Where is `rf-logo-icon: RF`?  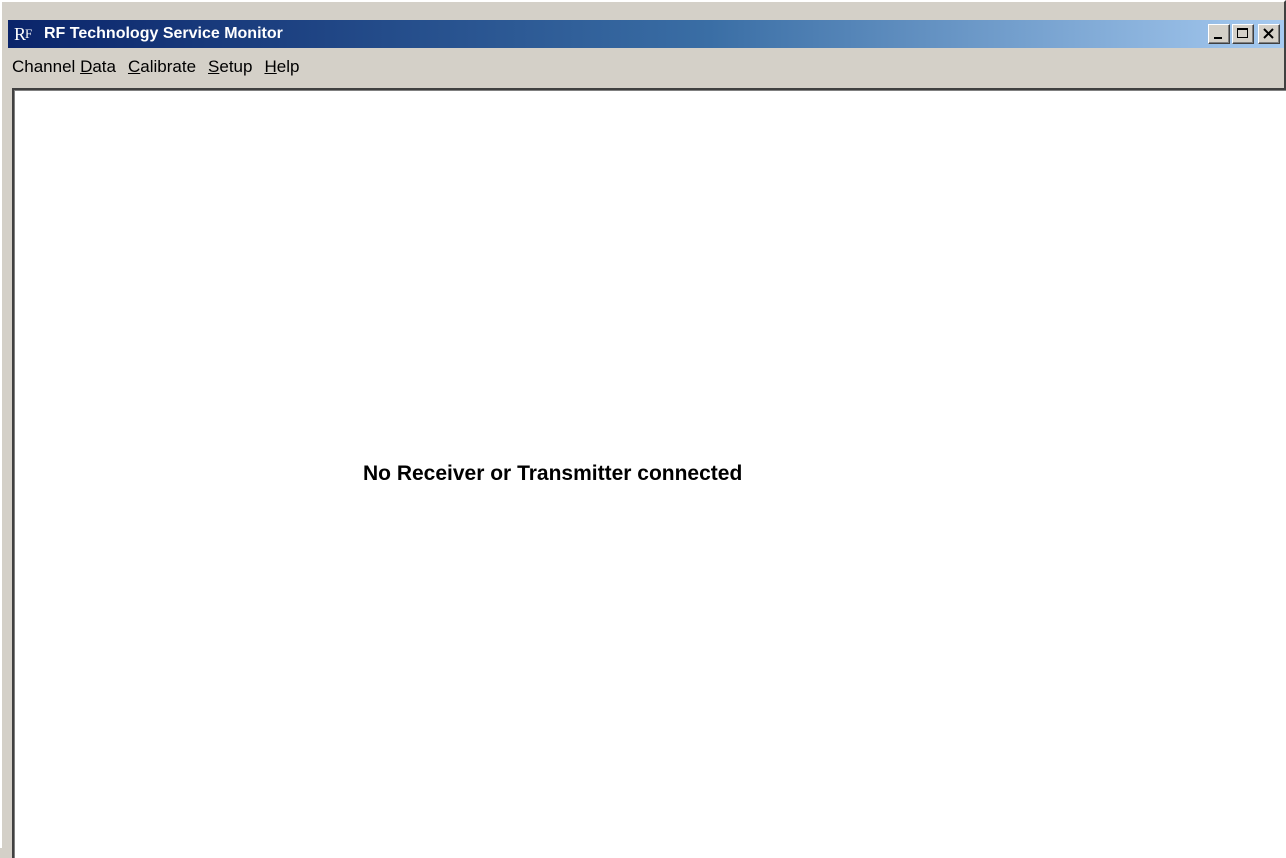
rf-logo-icon: RF is located at coordinates (27, 34).